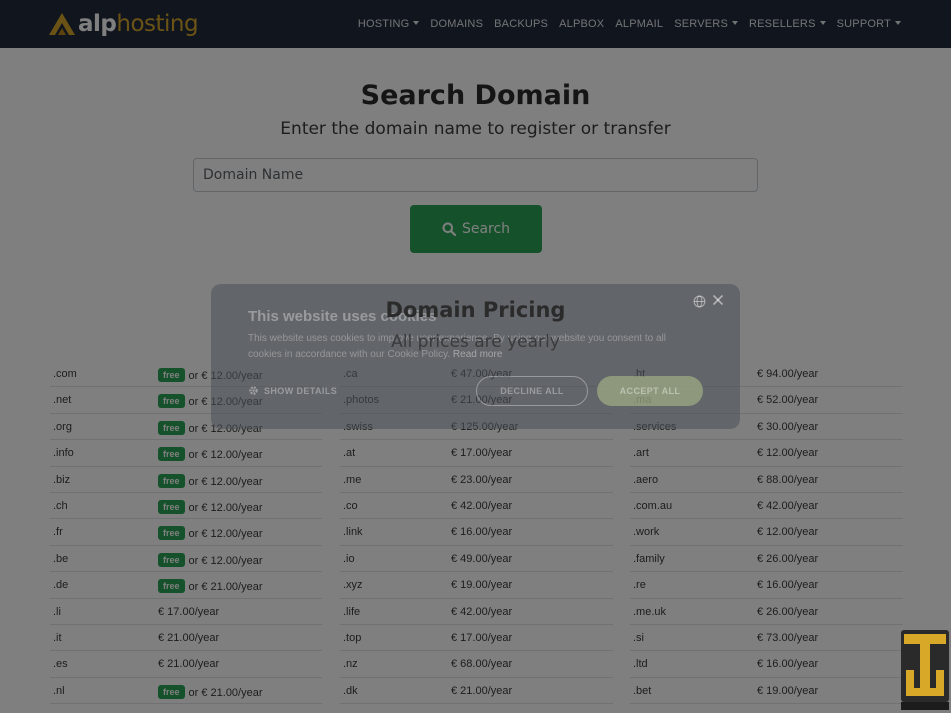 Image resolution: width=951 pixels, height=713 pixels. I want to click on show-details-button: SHOW DETAILS, so click(292, 390).